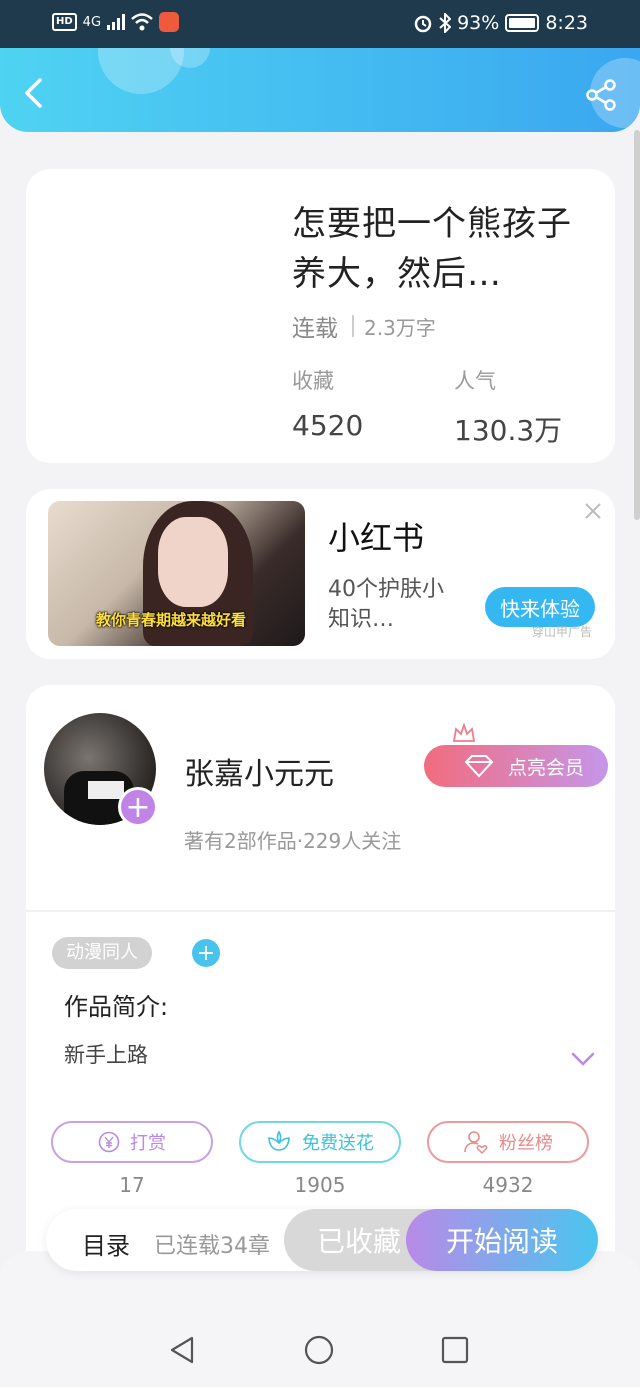 The width and height of the screenshot is (640, 1387). I want to click on add-tag-button: +, so click(206, 953).